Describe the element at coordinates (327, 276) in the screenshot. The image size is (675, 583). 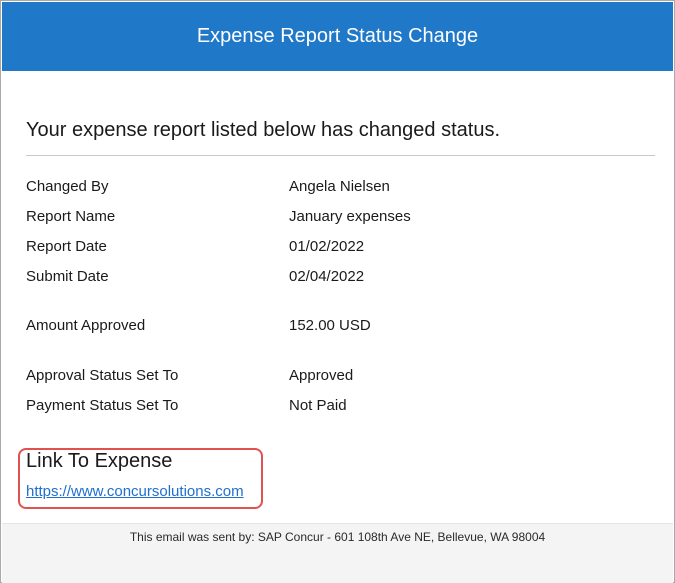
I see `detail-value: 02/04/2022` at that location.